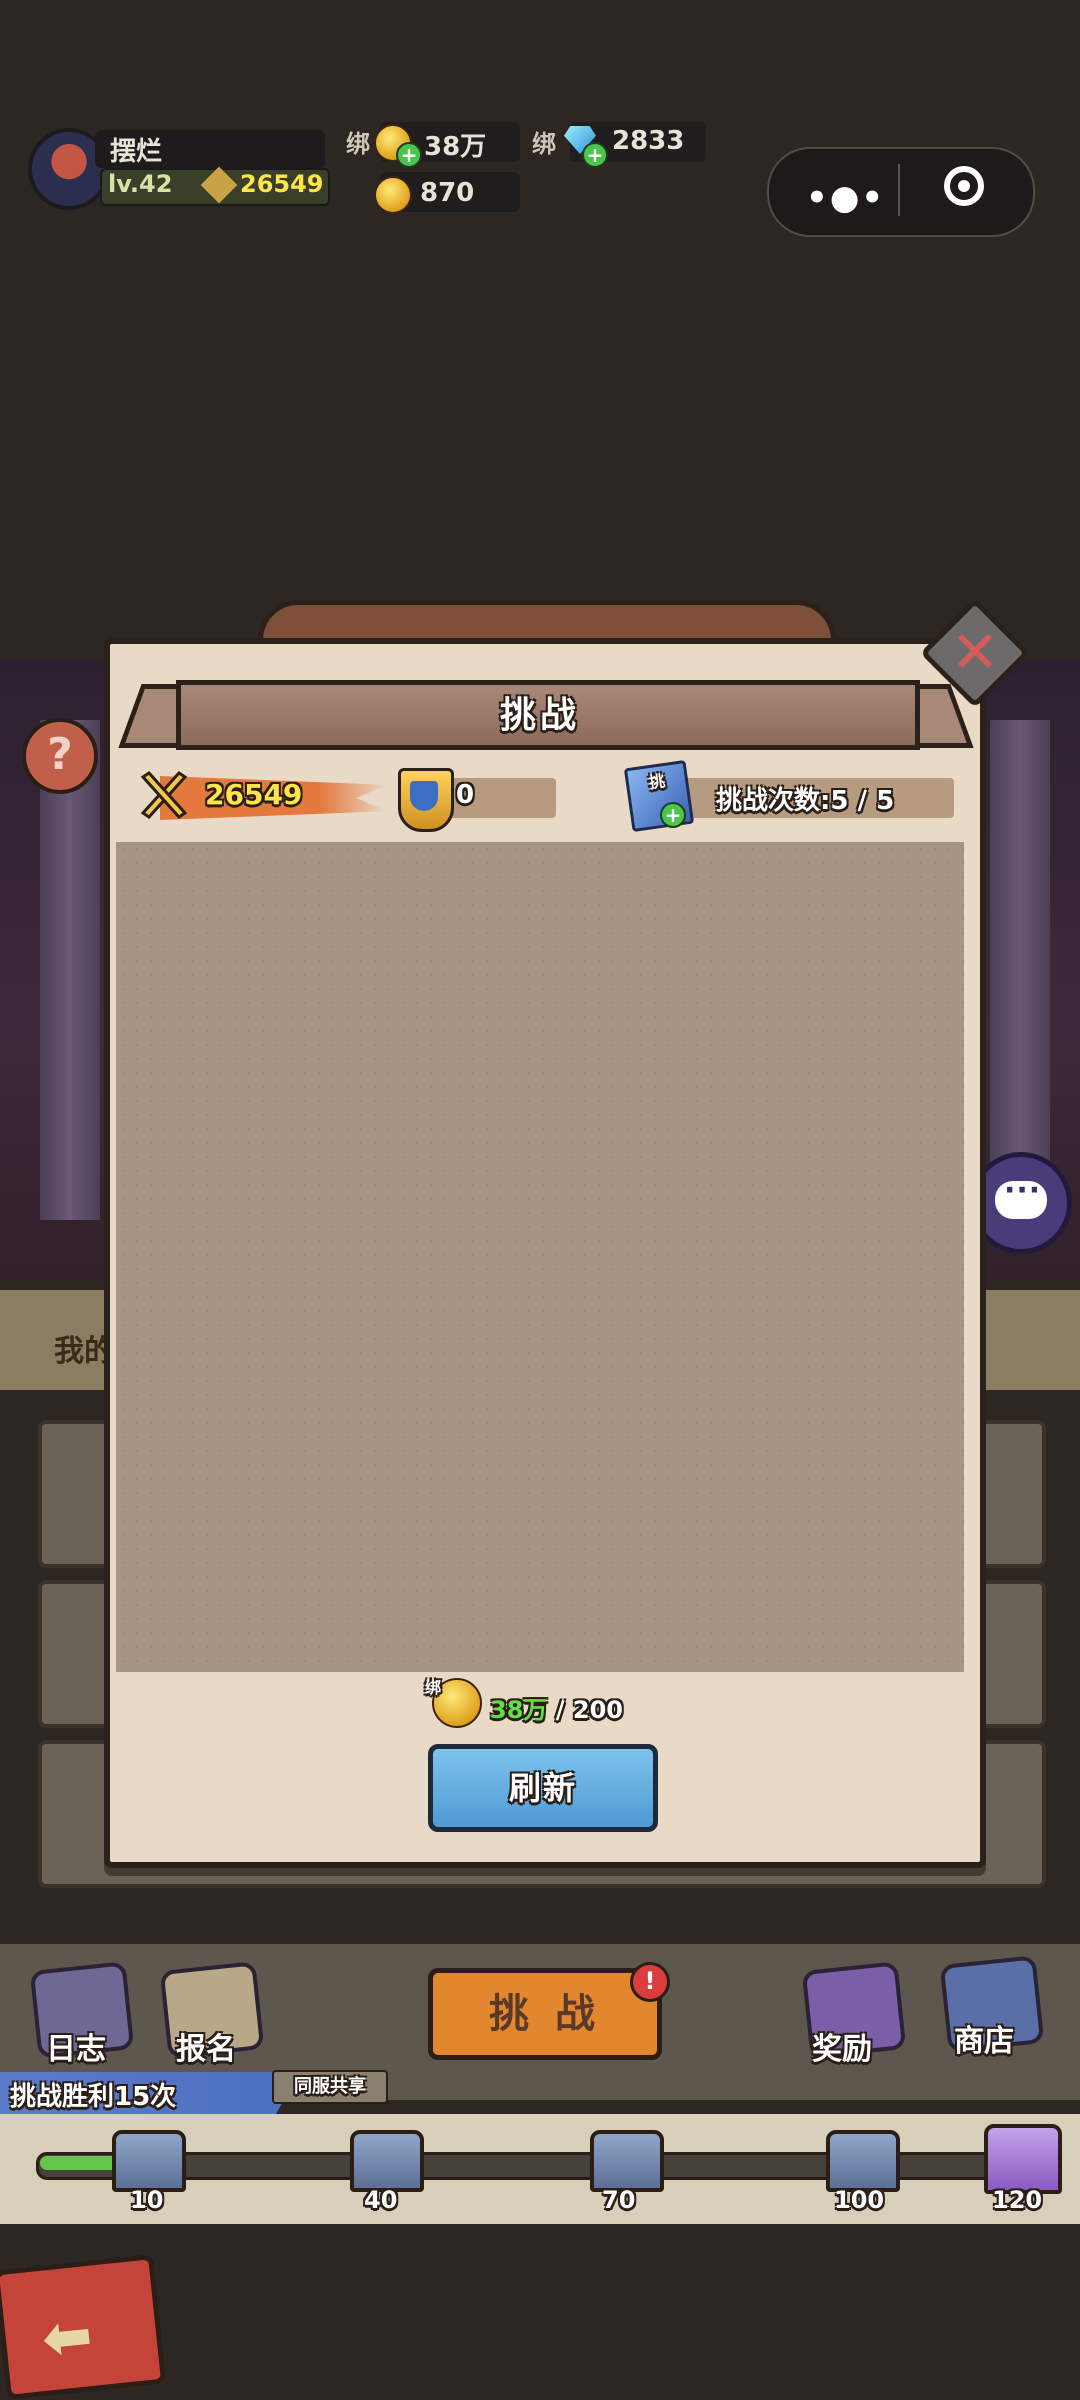 This screenshot has height=2400, width=1080. I want to click on nav-shop: 商店, so click(984, 2038).